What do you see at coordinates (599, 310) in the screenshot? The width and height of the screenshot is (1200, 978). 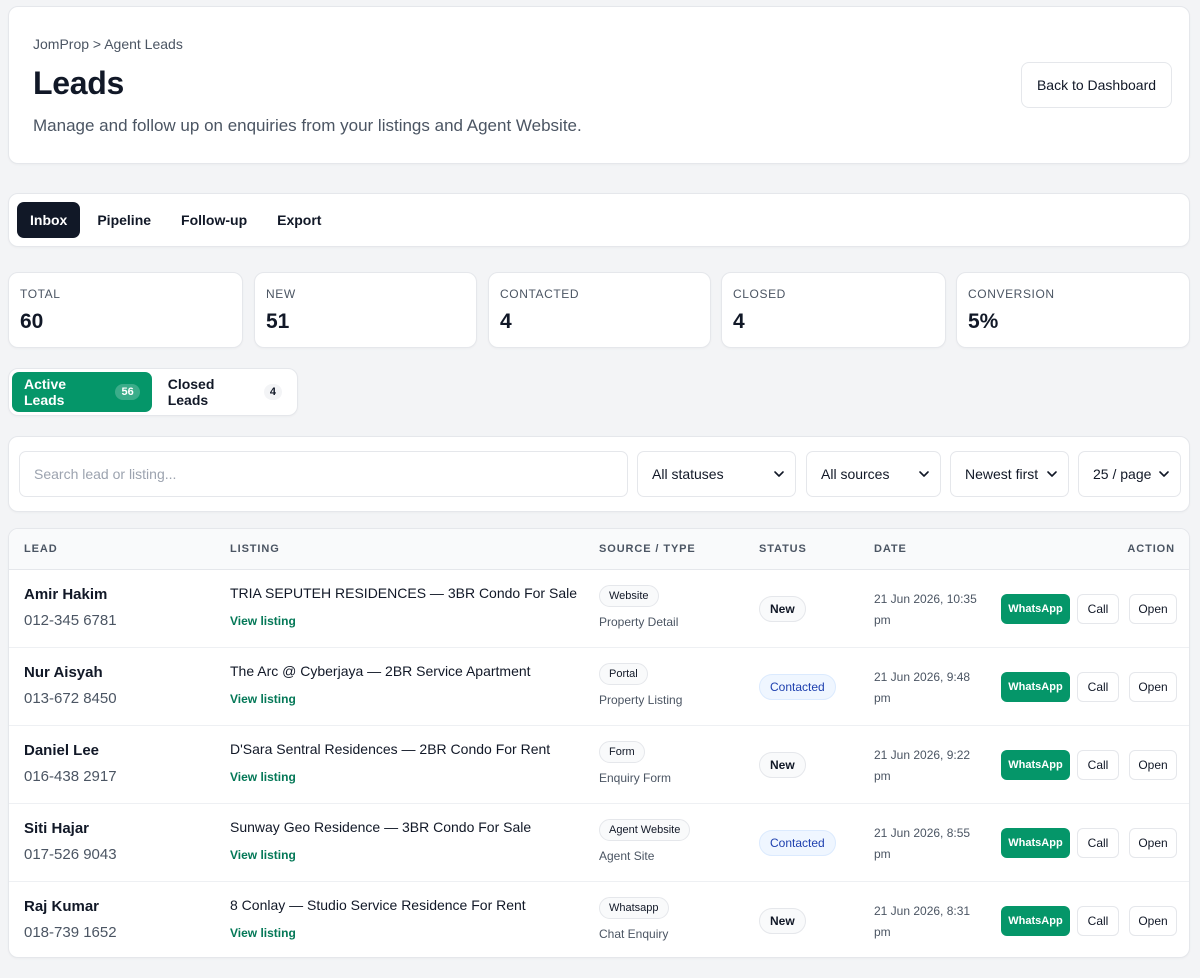 I see `stat-contacted: CONTACTED 4` at bounding box center [599, 310].